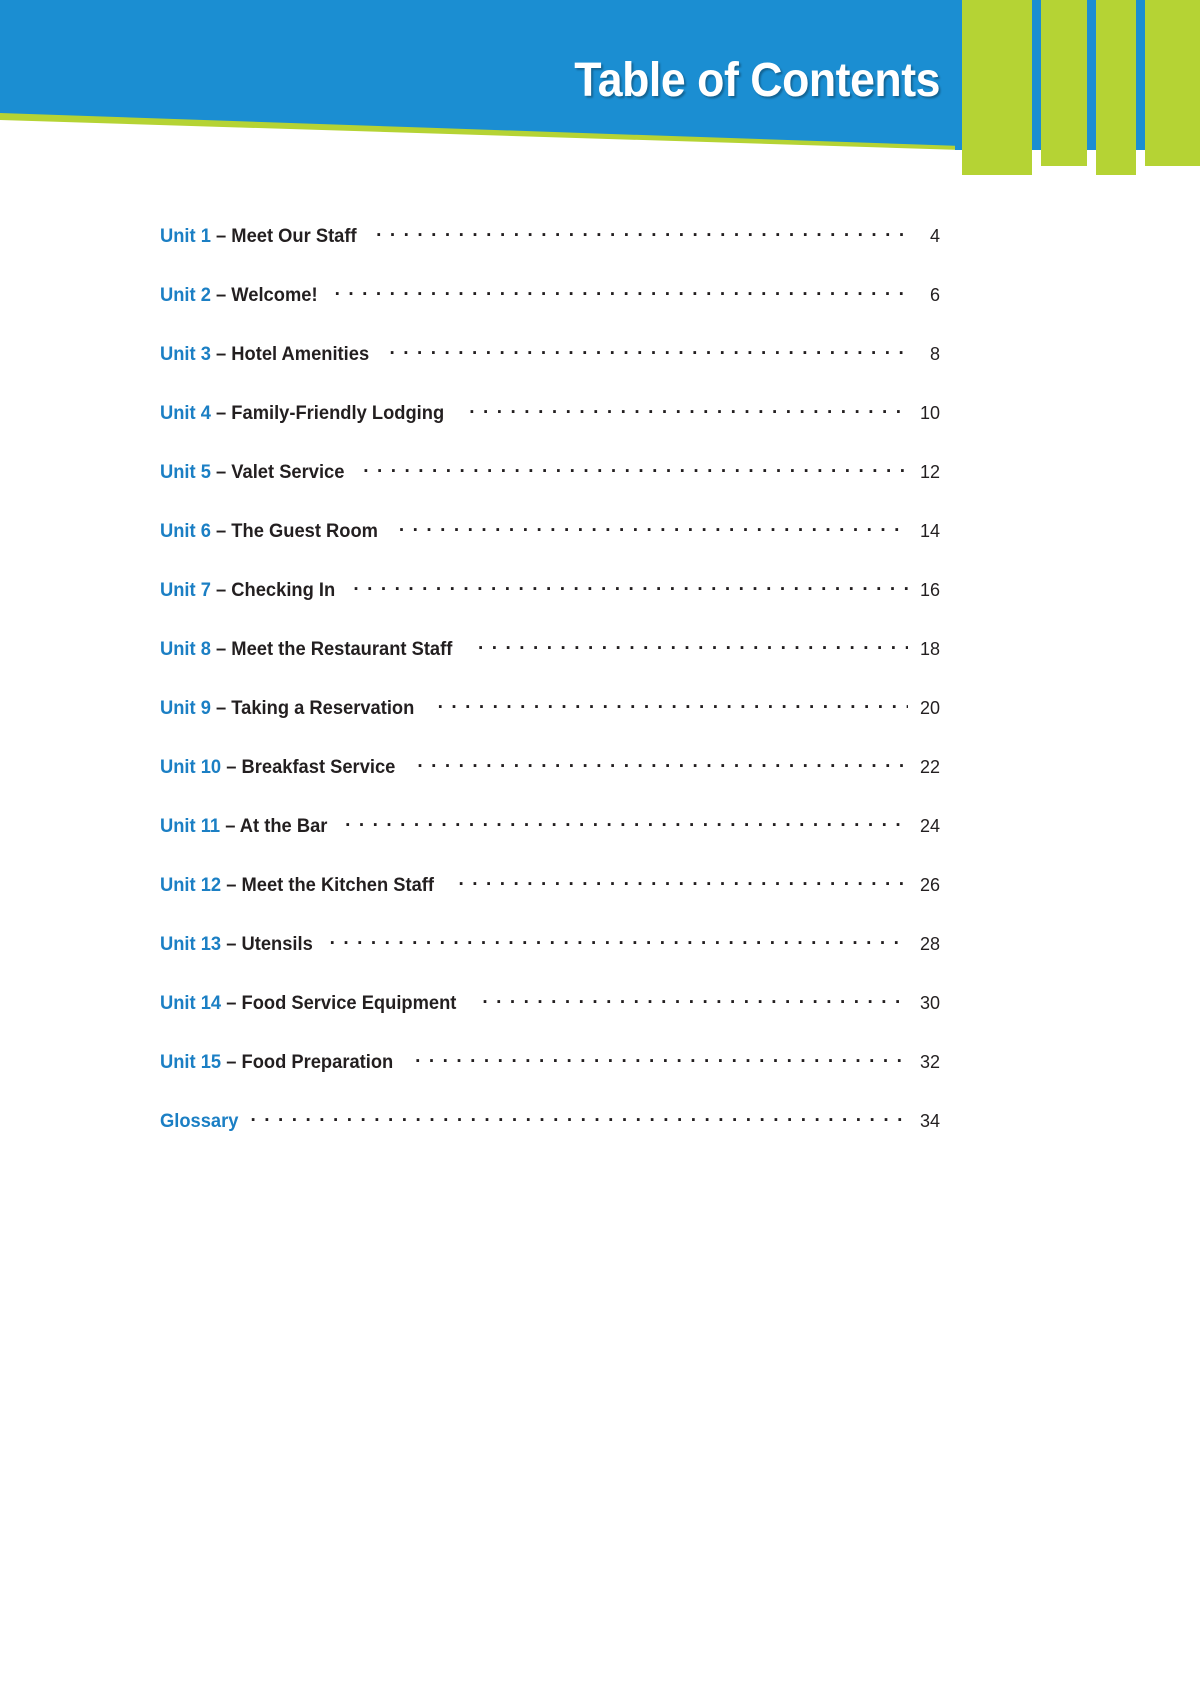  I want to click on toc-entry-label: Unit 15 – Food Preparation, so click(276, 1062).